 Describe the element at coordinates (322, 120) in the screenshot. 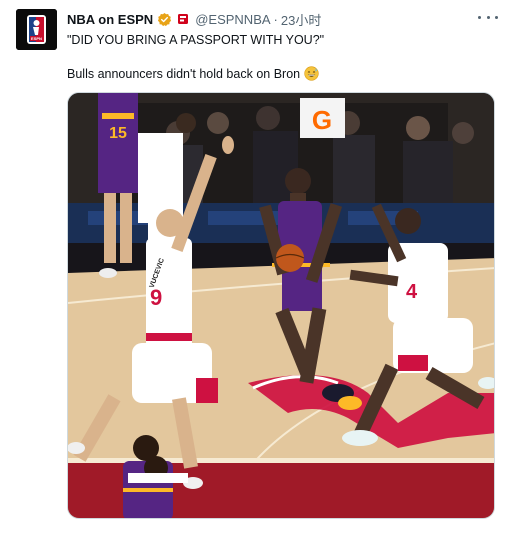

I see `court-letter-g: G` at that location.